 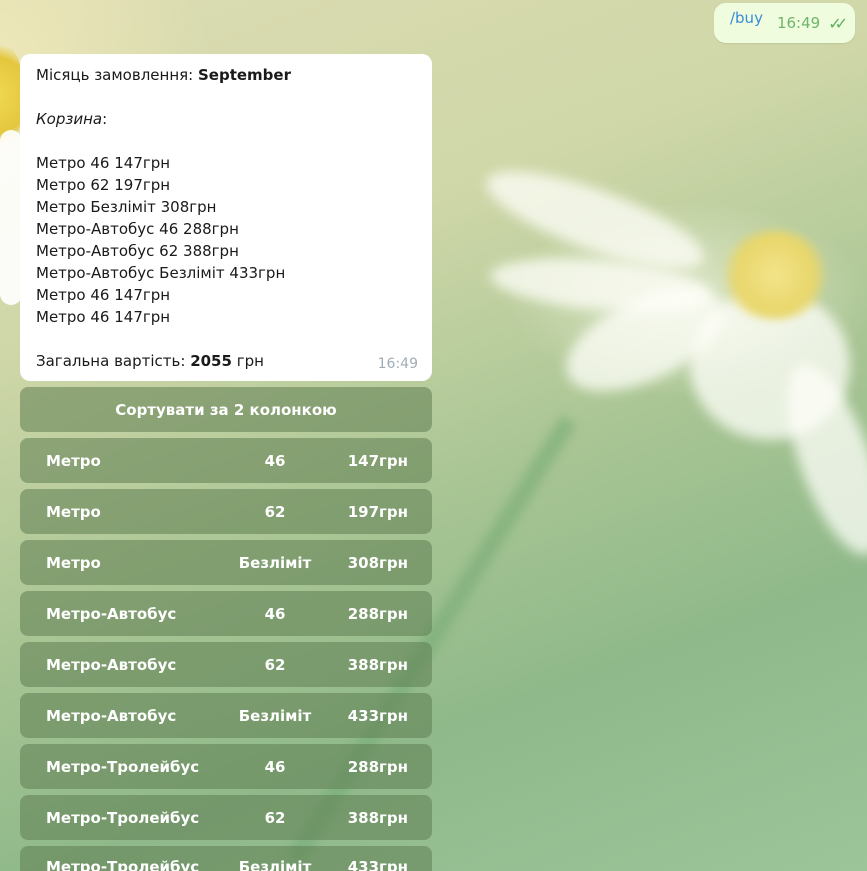 I want to click on cart-colon: :, so click(x=105, y=119).